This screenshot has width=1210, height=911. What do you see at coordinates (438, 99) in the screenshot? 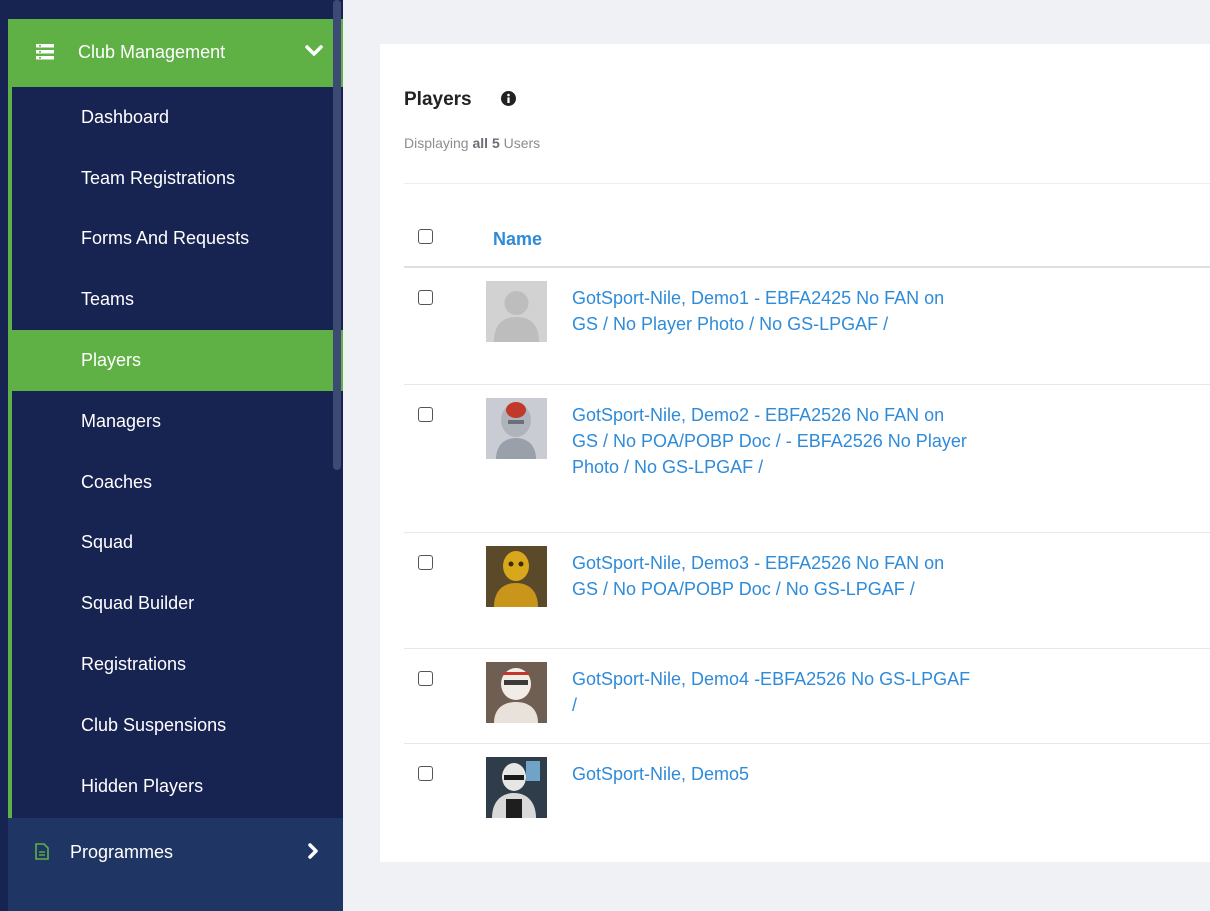
I see `page-title: Players` at bounding box center [438, 99].